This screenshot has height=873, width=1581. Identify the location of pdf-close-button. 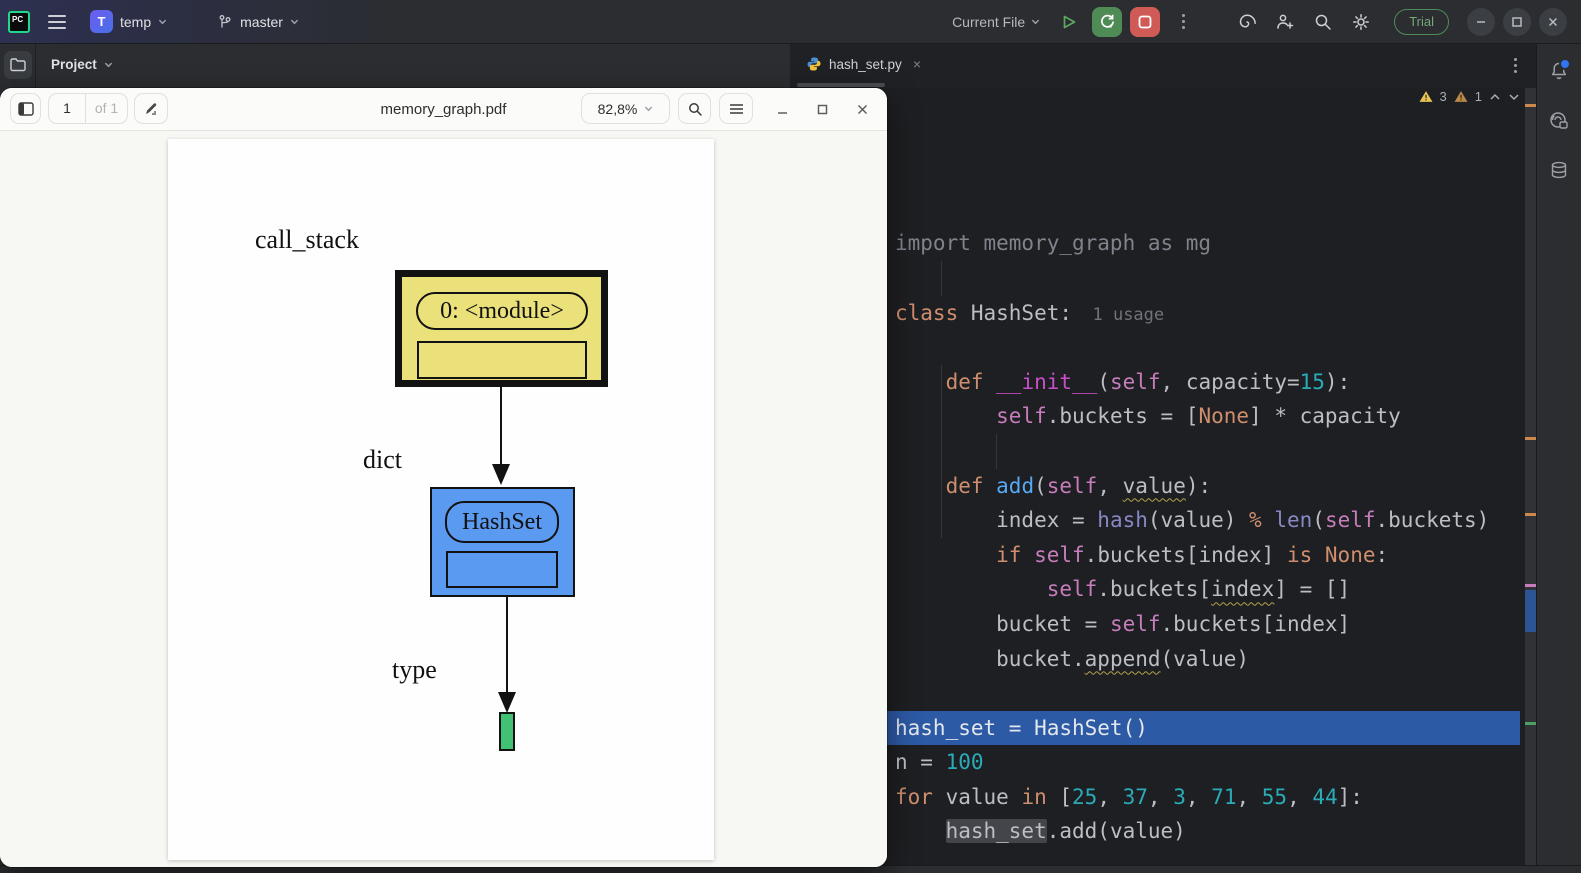
(862, 109).